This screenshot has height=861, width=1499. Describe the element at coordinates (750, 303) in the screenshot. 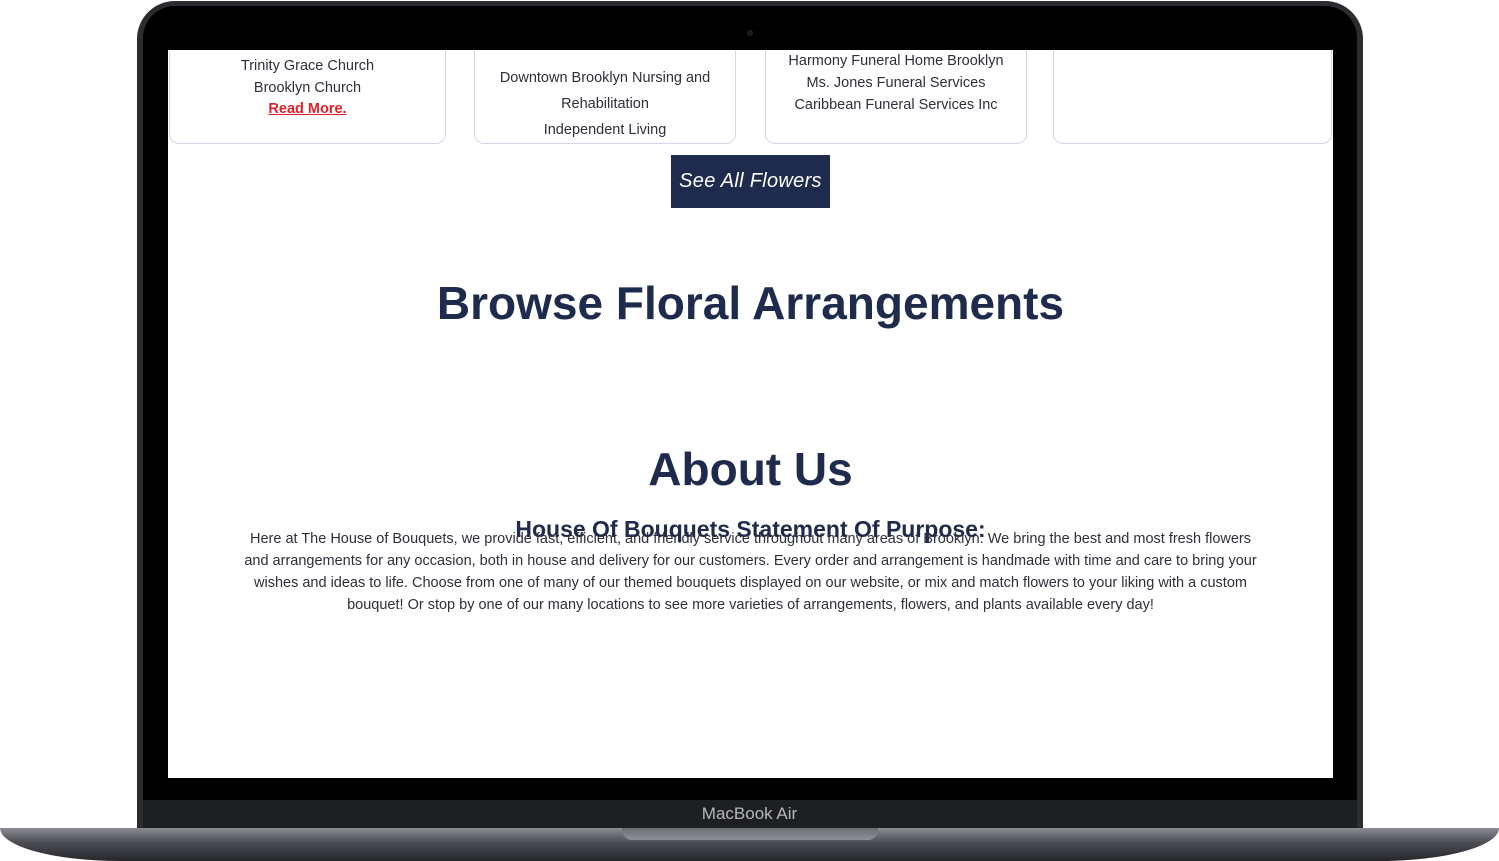

I see `browse-heading: Browse Floral Arrangements` at that location.